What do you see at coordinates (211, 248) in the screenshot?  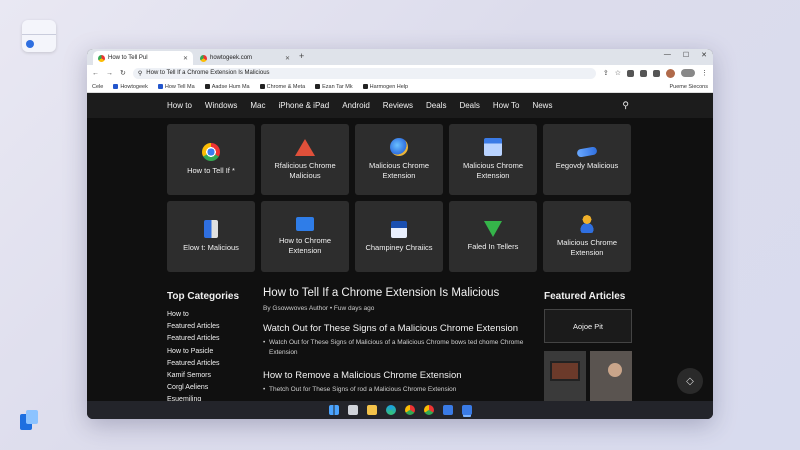 I see `card-label: Elow t: Malicious` at bounding box center [211, 248].